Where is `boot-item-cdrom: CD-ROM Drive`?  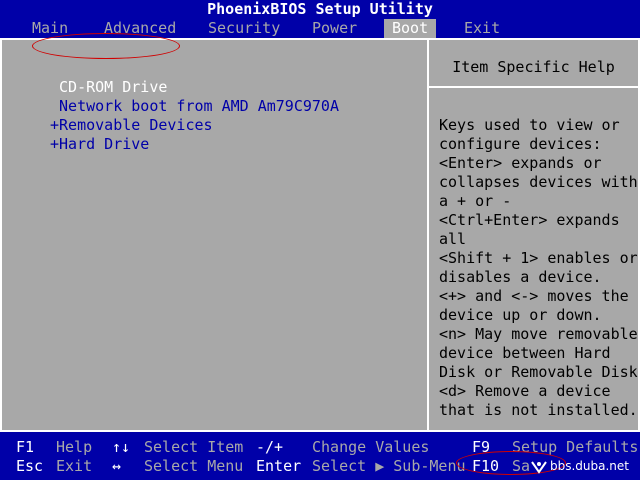
boot-item-cdrom: CD-ROM Drive is located at coordinates (108, 87).